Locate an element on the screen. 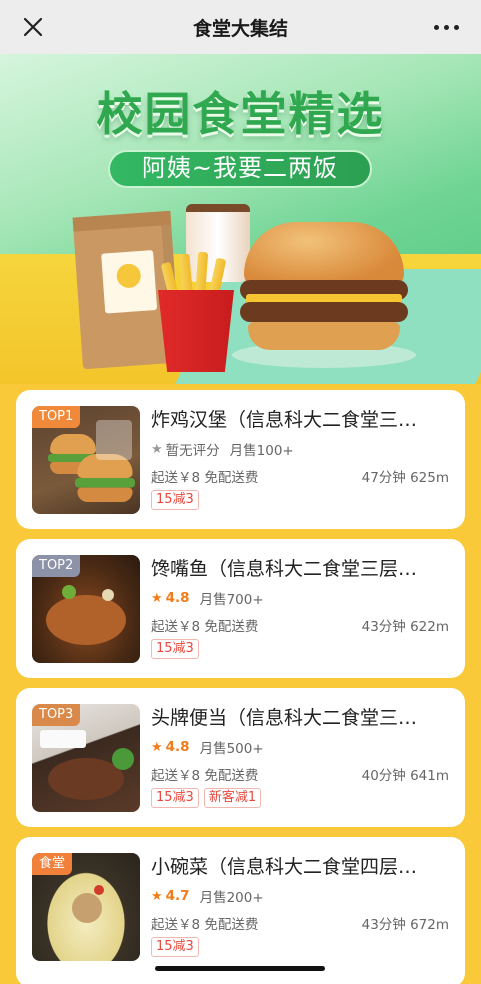 The height and width of the screenshot is (984, 481). rank-badge: TOP1 is located at coordinates (56, 417).